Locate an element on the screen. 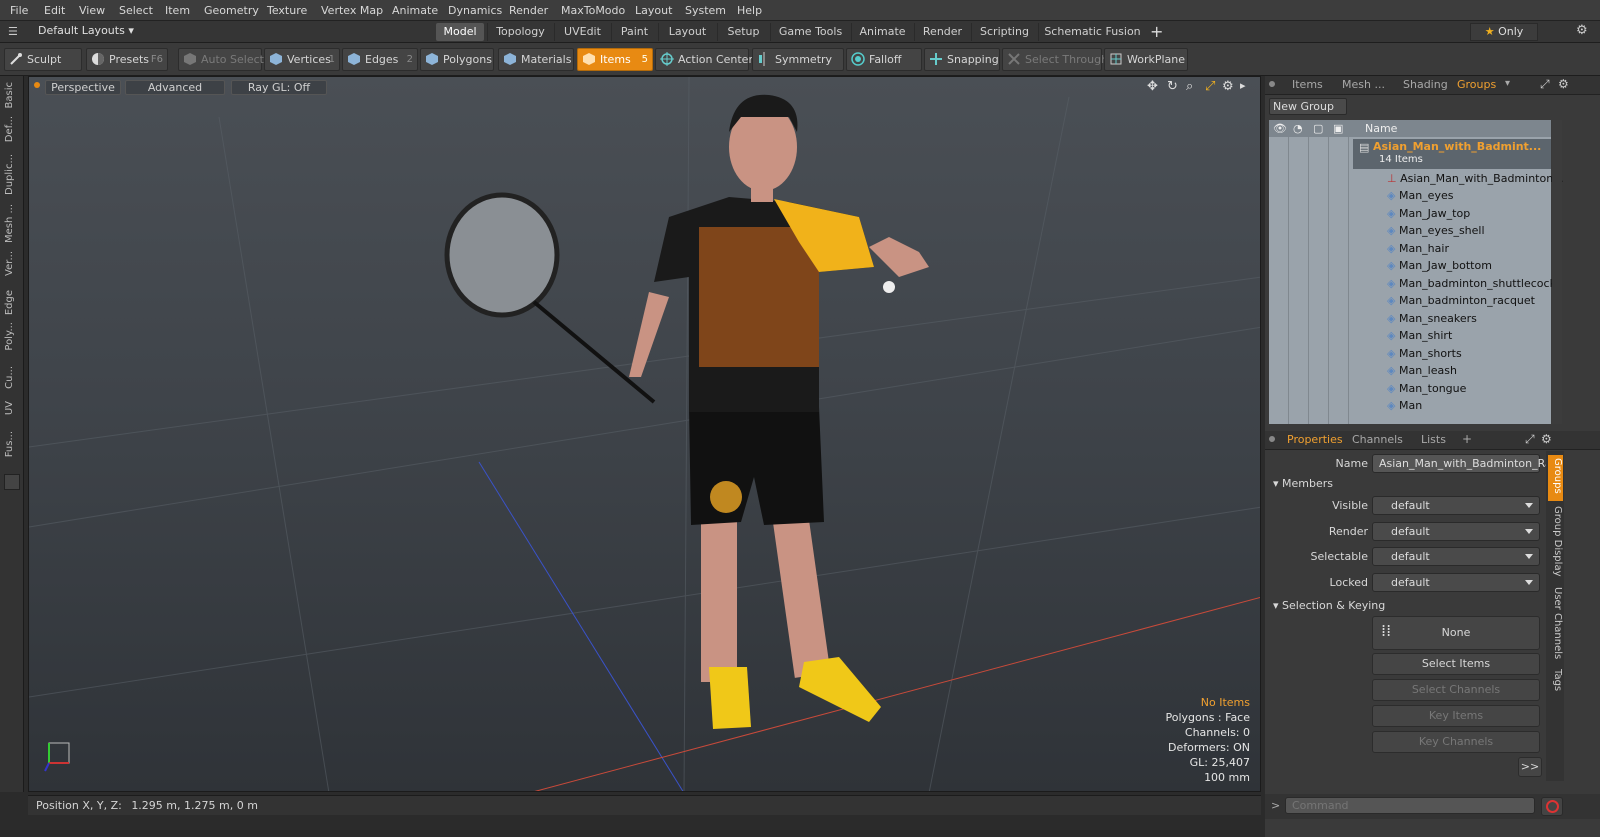  viewport-more-icon: ▸ is located at coordinates (1243, 85).